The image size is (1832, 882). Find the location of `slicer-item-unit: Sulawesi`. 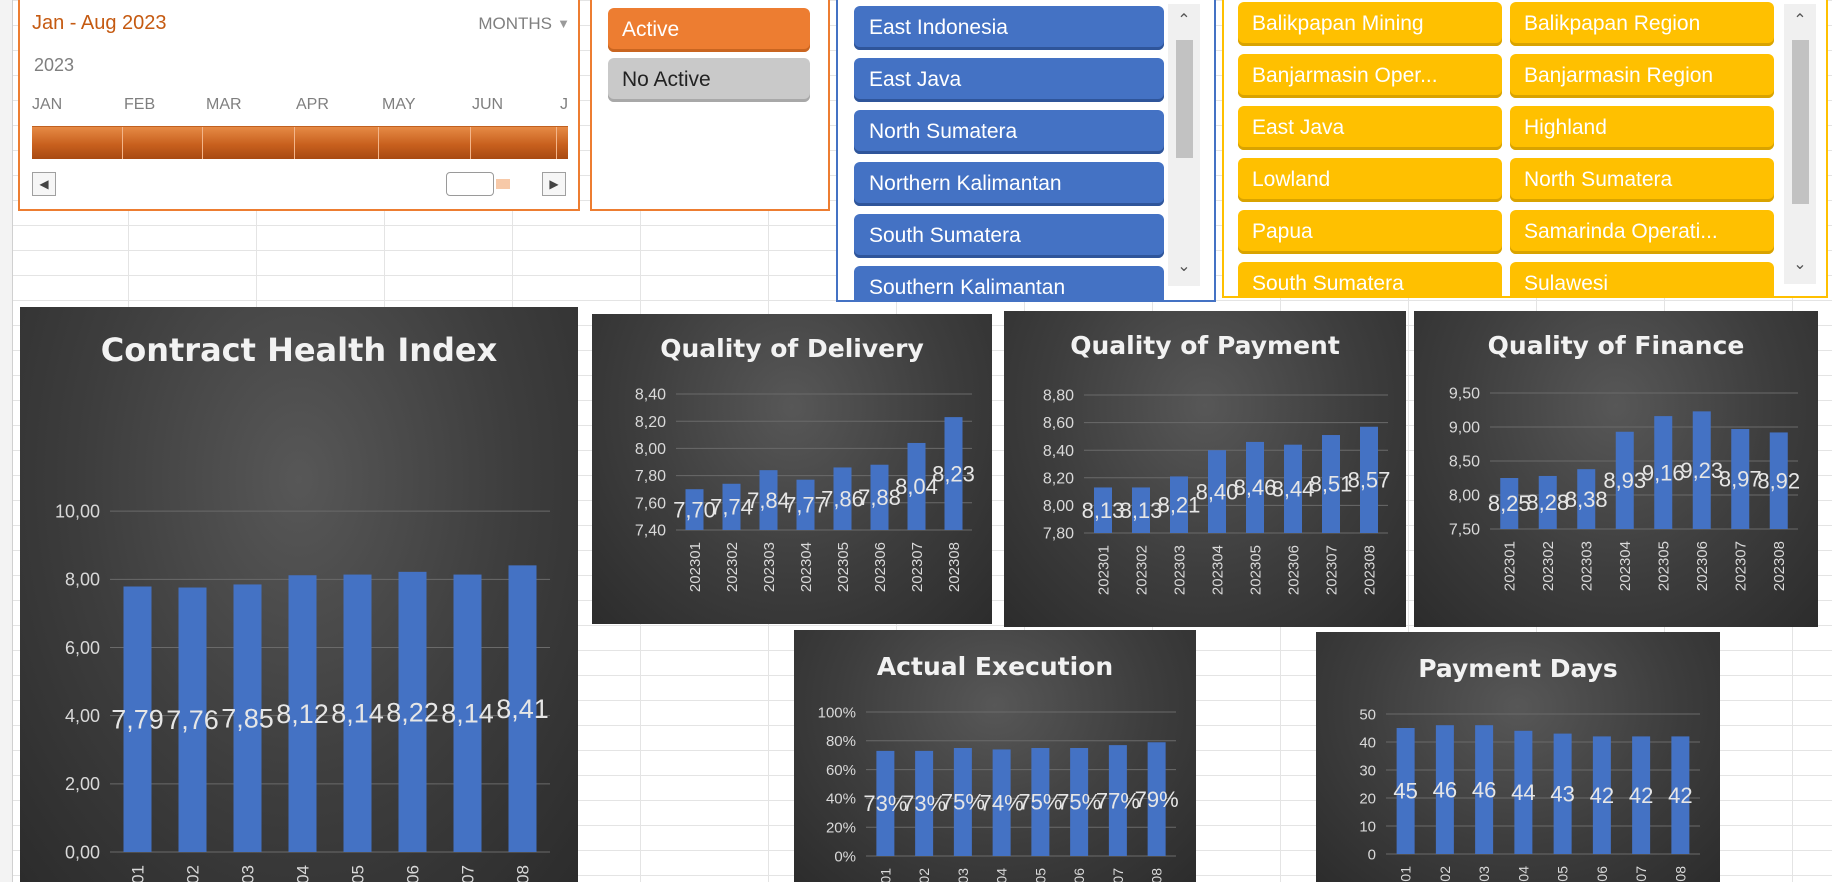

slicer-item-unit: Sulawesi is located at coordinates (1642, 279).